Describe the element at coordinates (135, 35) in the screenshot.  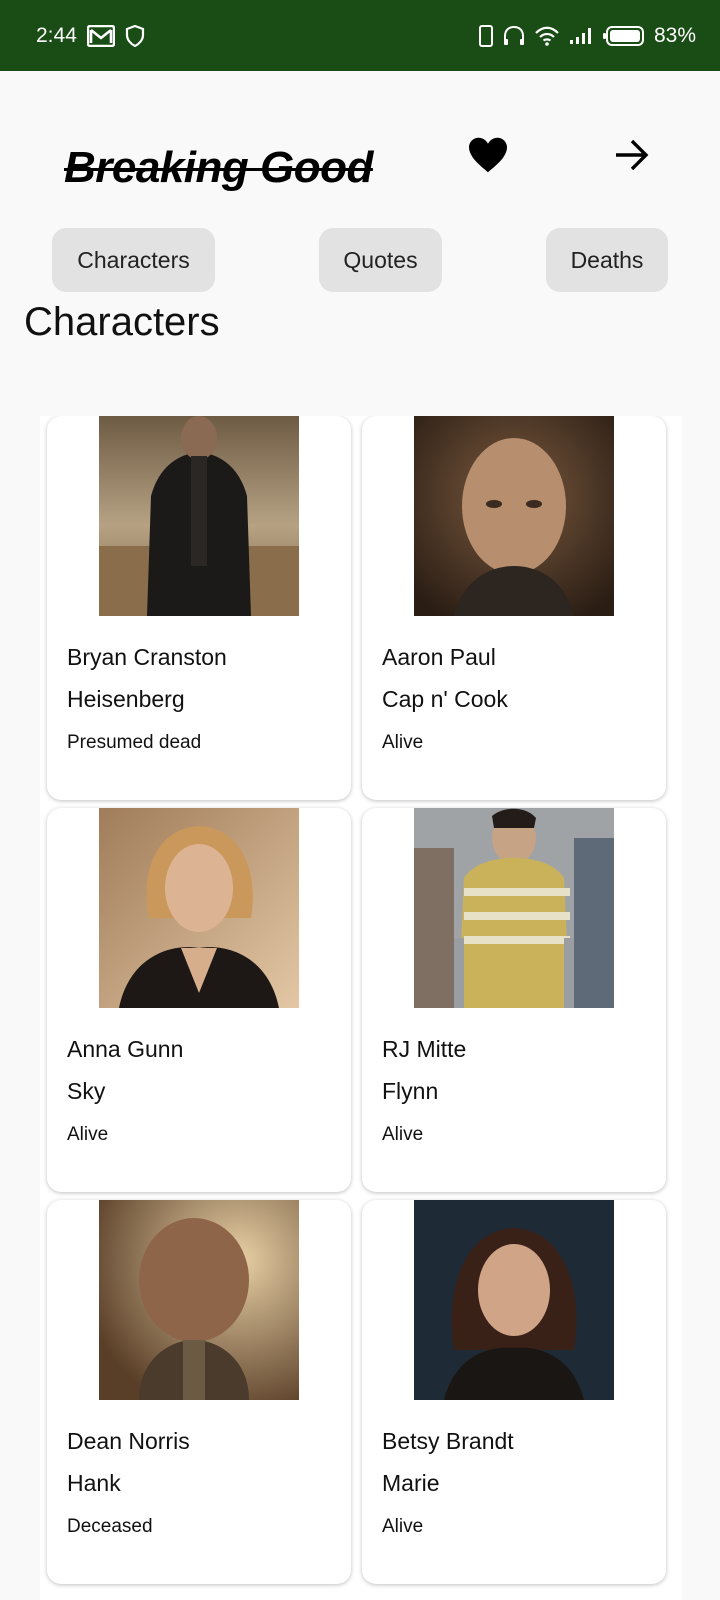
I see `shield-icon` at that location.